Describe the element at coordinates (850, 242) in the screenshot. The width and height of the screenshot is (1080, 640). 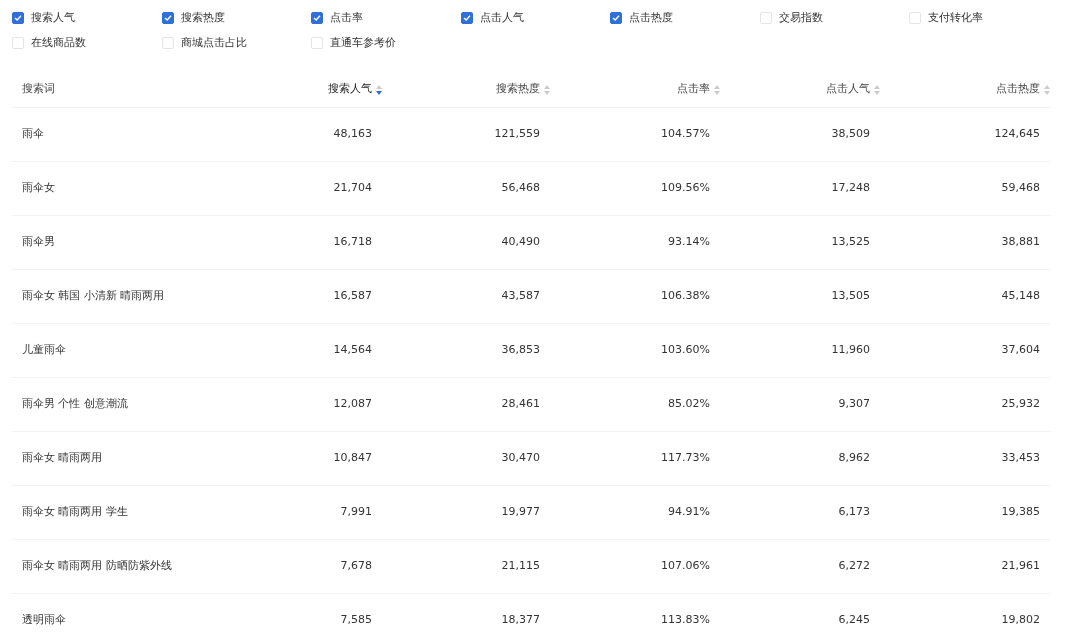
I see `table-cell: 13,525` at that location.